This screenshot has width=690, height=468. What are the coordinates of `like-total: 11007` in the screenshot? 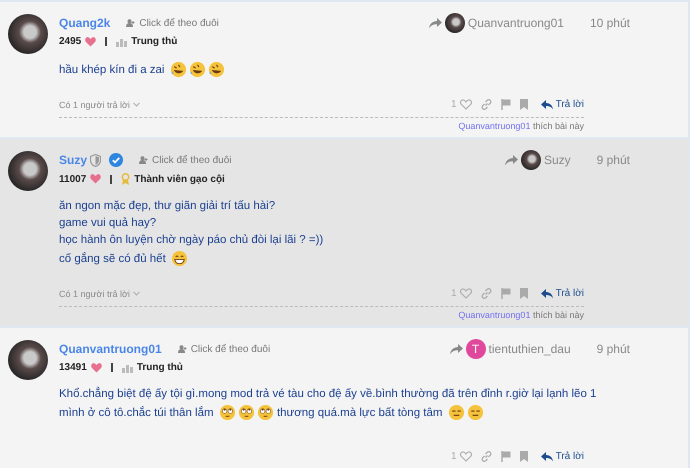 It's located at (72, 179).